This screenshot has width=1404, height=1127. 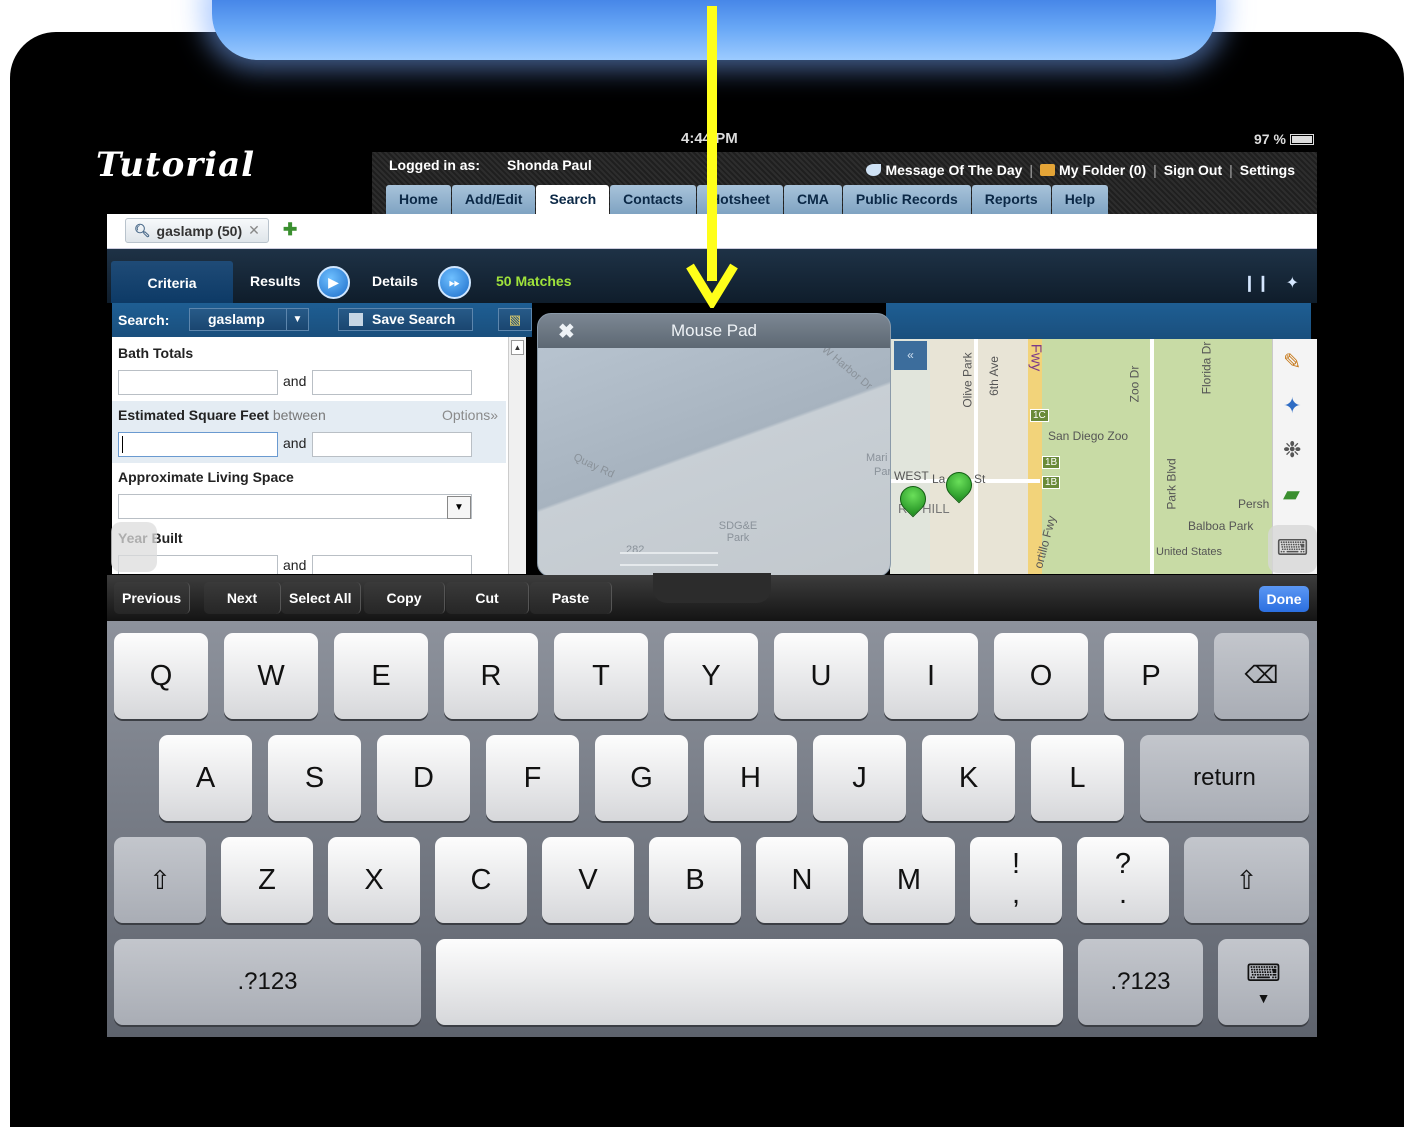 I want to click on tab-reports: Reports, so click(x=1011, y=199).